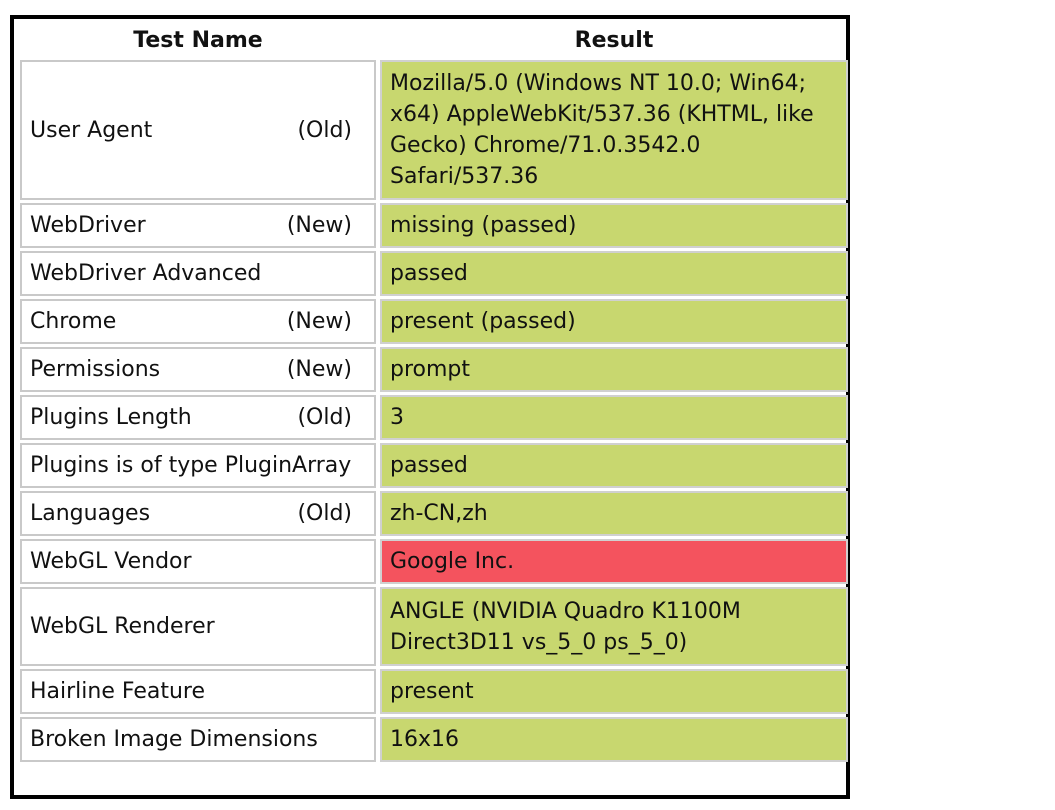  I want to click on test-name-cell: Plugins Length (Old), so click(198, 417).